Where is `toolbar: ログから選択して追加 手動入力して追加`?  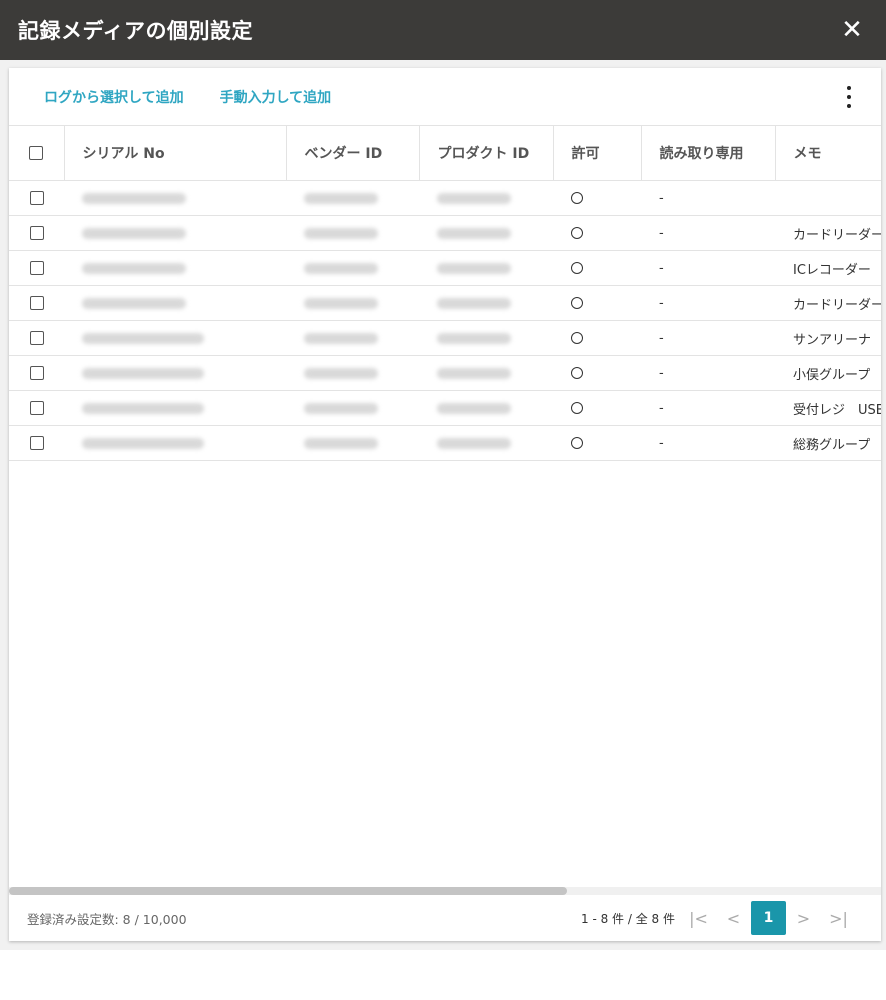 toolbar: ログから選択して追加 手動入力して追加 is located at coordinates (445, 96).